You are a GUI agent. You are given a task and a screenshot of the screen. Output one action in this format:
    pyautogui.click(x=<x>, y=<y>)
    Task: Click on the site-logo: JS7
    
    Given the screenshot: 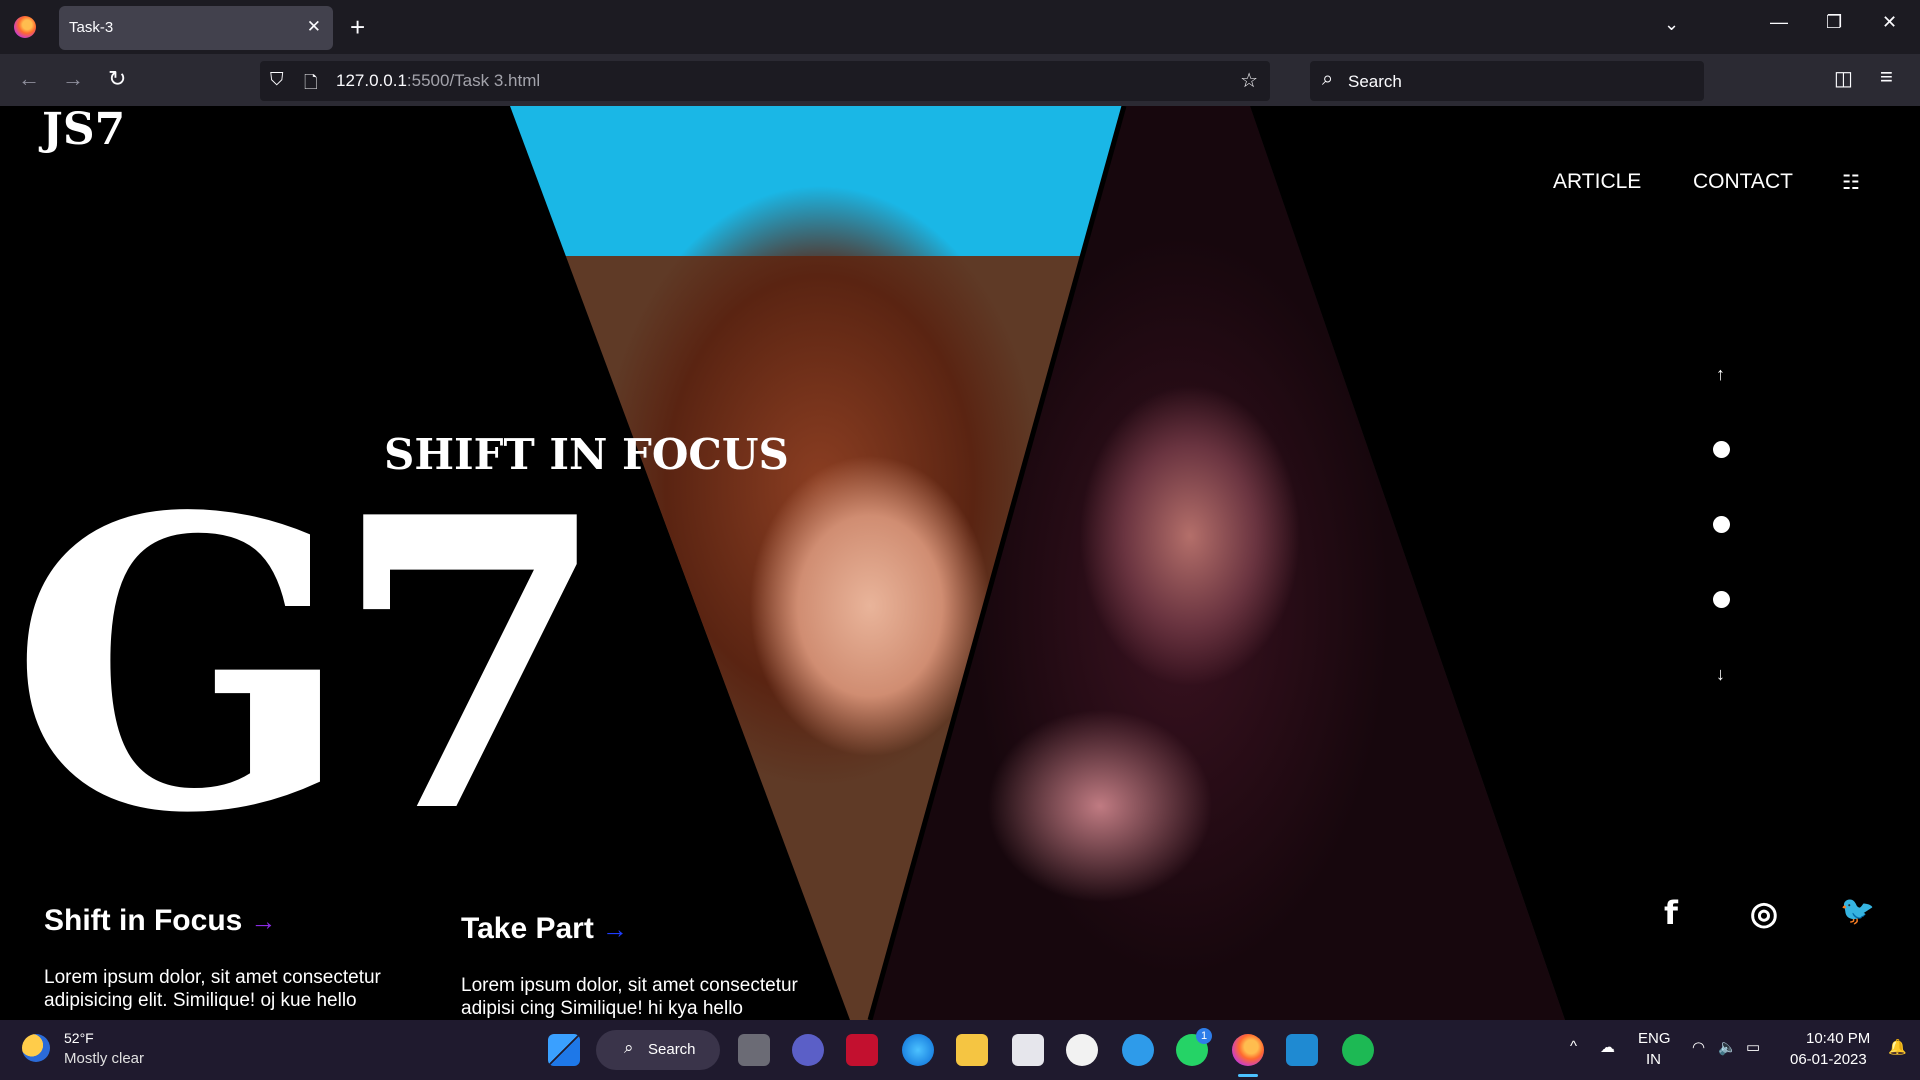 What is the action you would take?
    pyautogui.click(x=83, y=130)
    